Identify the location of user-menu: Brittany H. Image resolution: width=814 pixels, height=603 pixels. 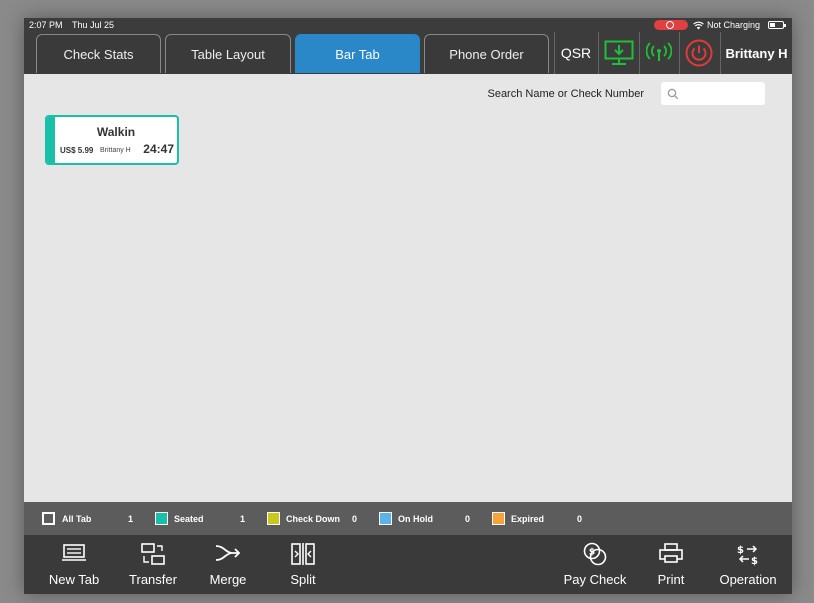
(756, 53).